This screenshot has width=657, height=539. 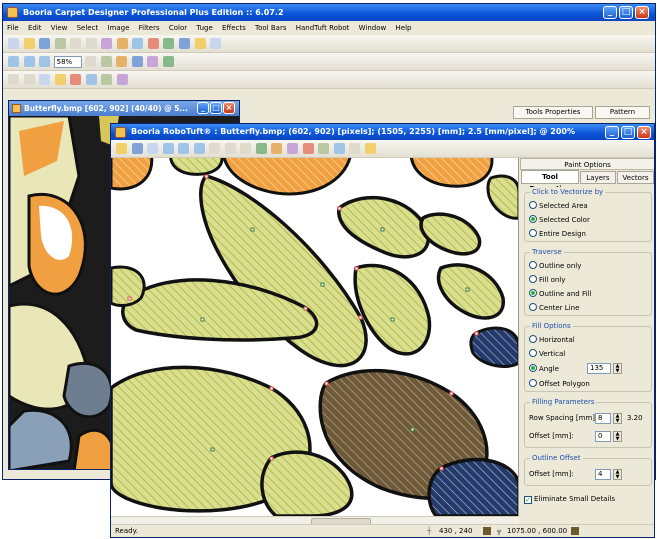 I want to click on close-button: ×, so click(x=642, y=12).